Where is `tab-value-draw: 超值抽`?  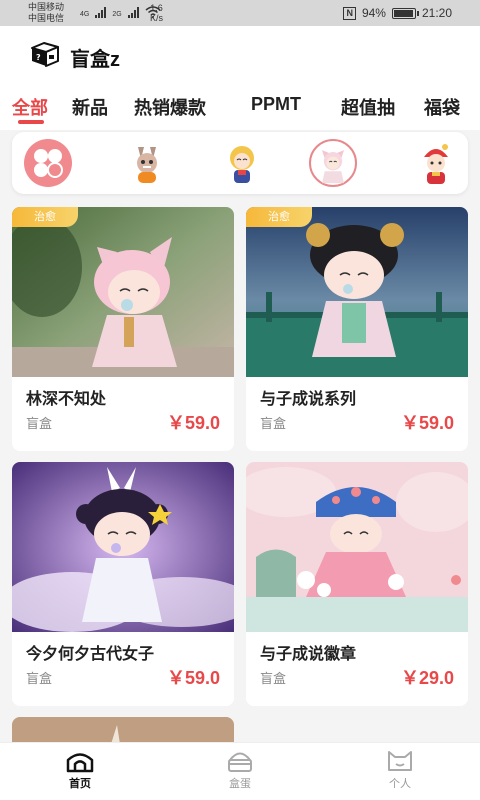
tab-value-draw: 超值抽 is located at coordinates (368, 107).